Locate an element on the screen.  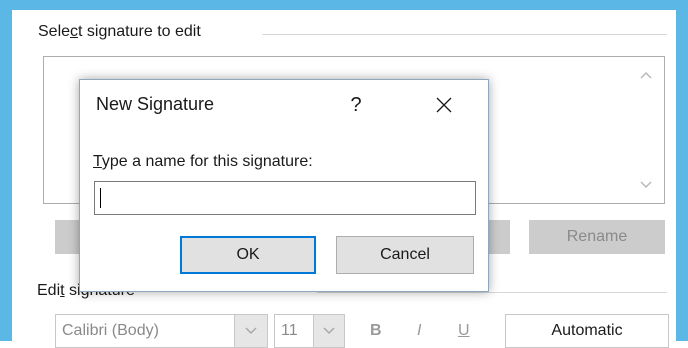
help-button: ? is located at coordinates (356, 105).